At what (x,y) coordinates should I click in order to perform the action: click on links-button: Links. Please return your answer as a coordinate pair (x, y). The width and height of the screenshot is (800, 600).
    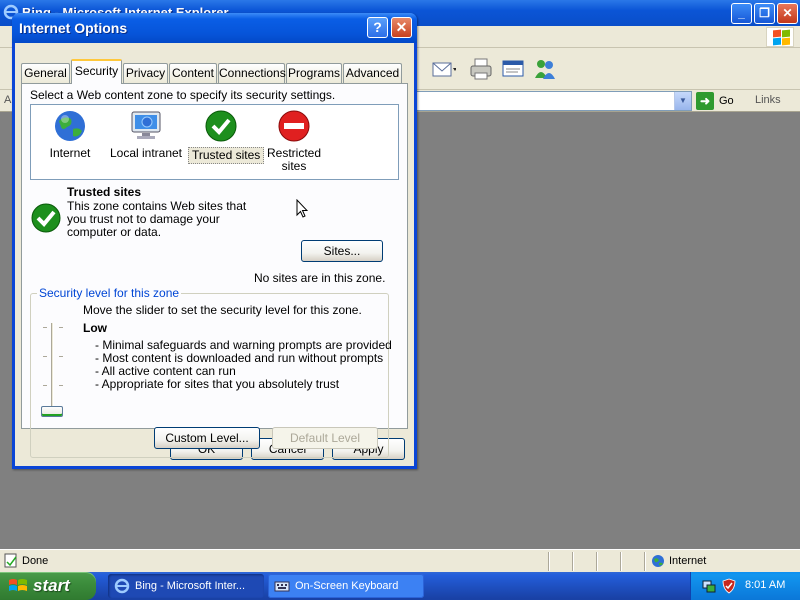
    Looking at the image, I should click on (768, 100).